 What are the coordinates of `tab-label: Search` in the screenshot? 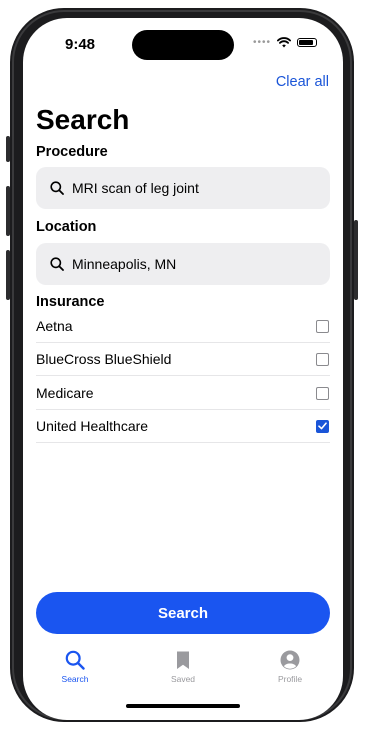 It's located at (75, 679).